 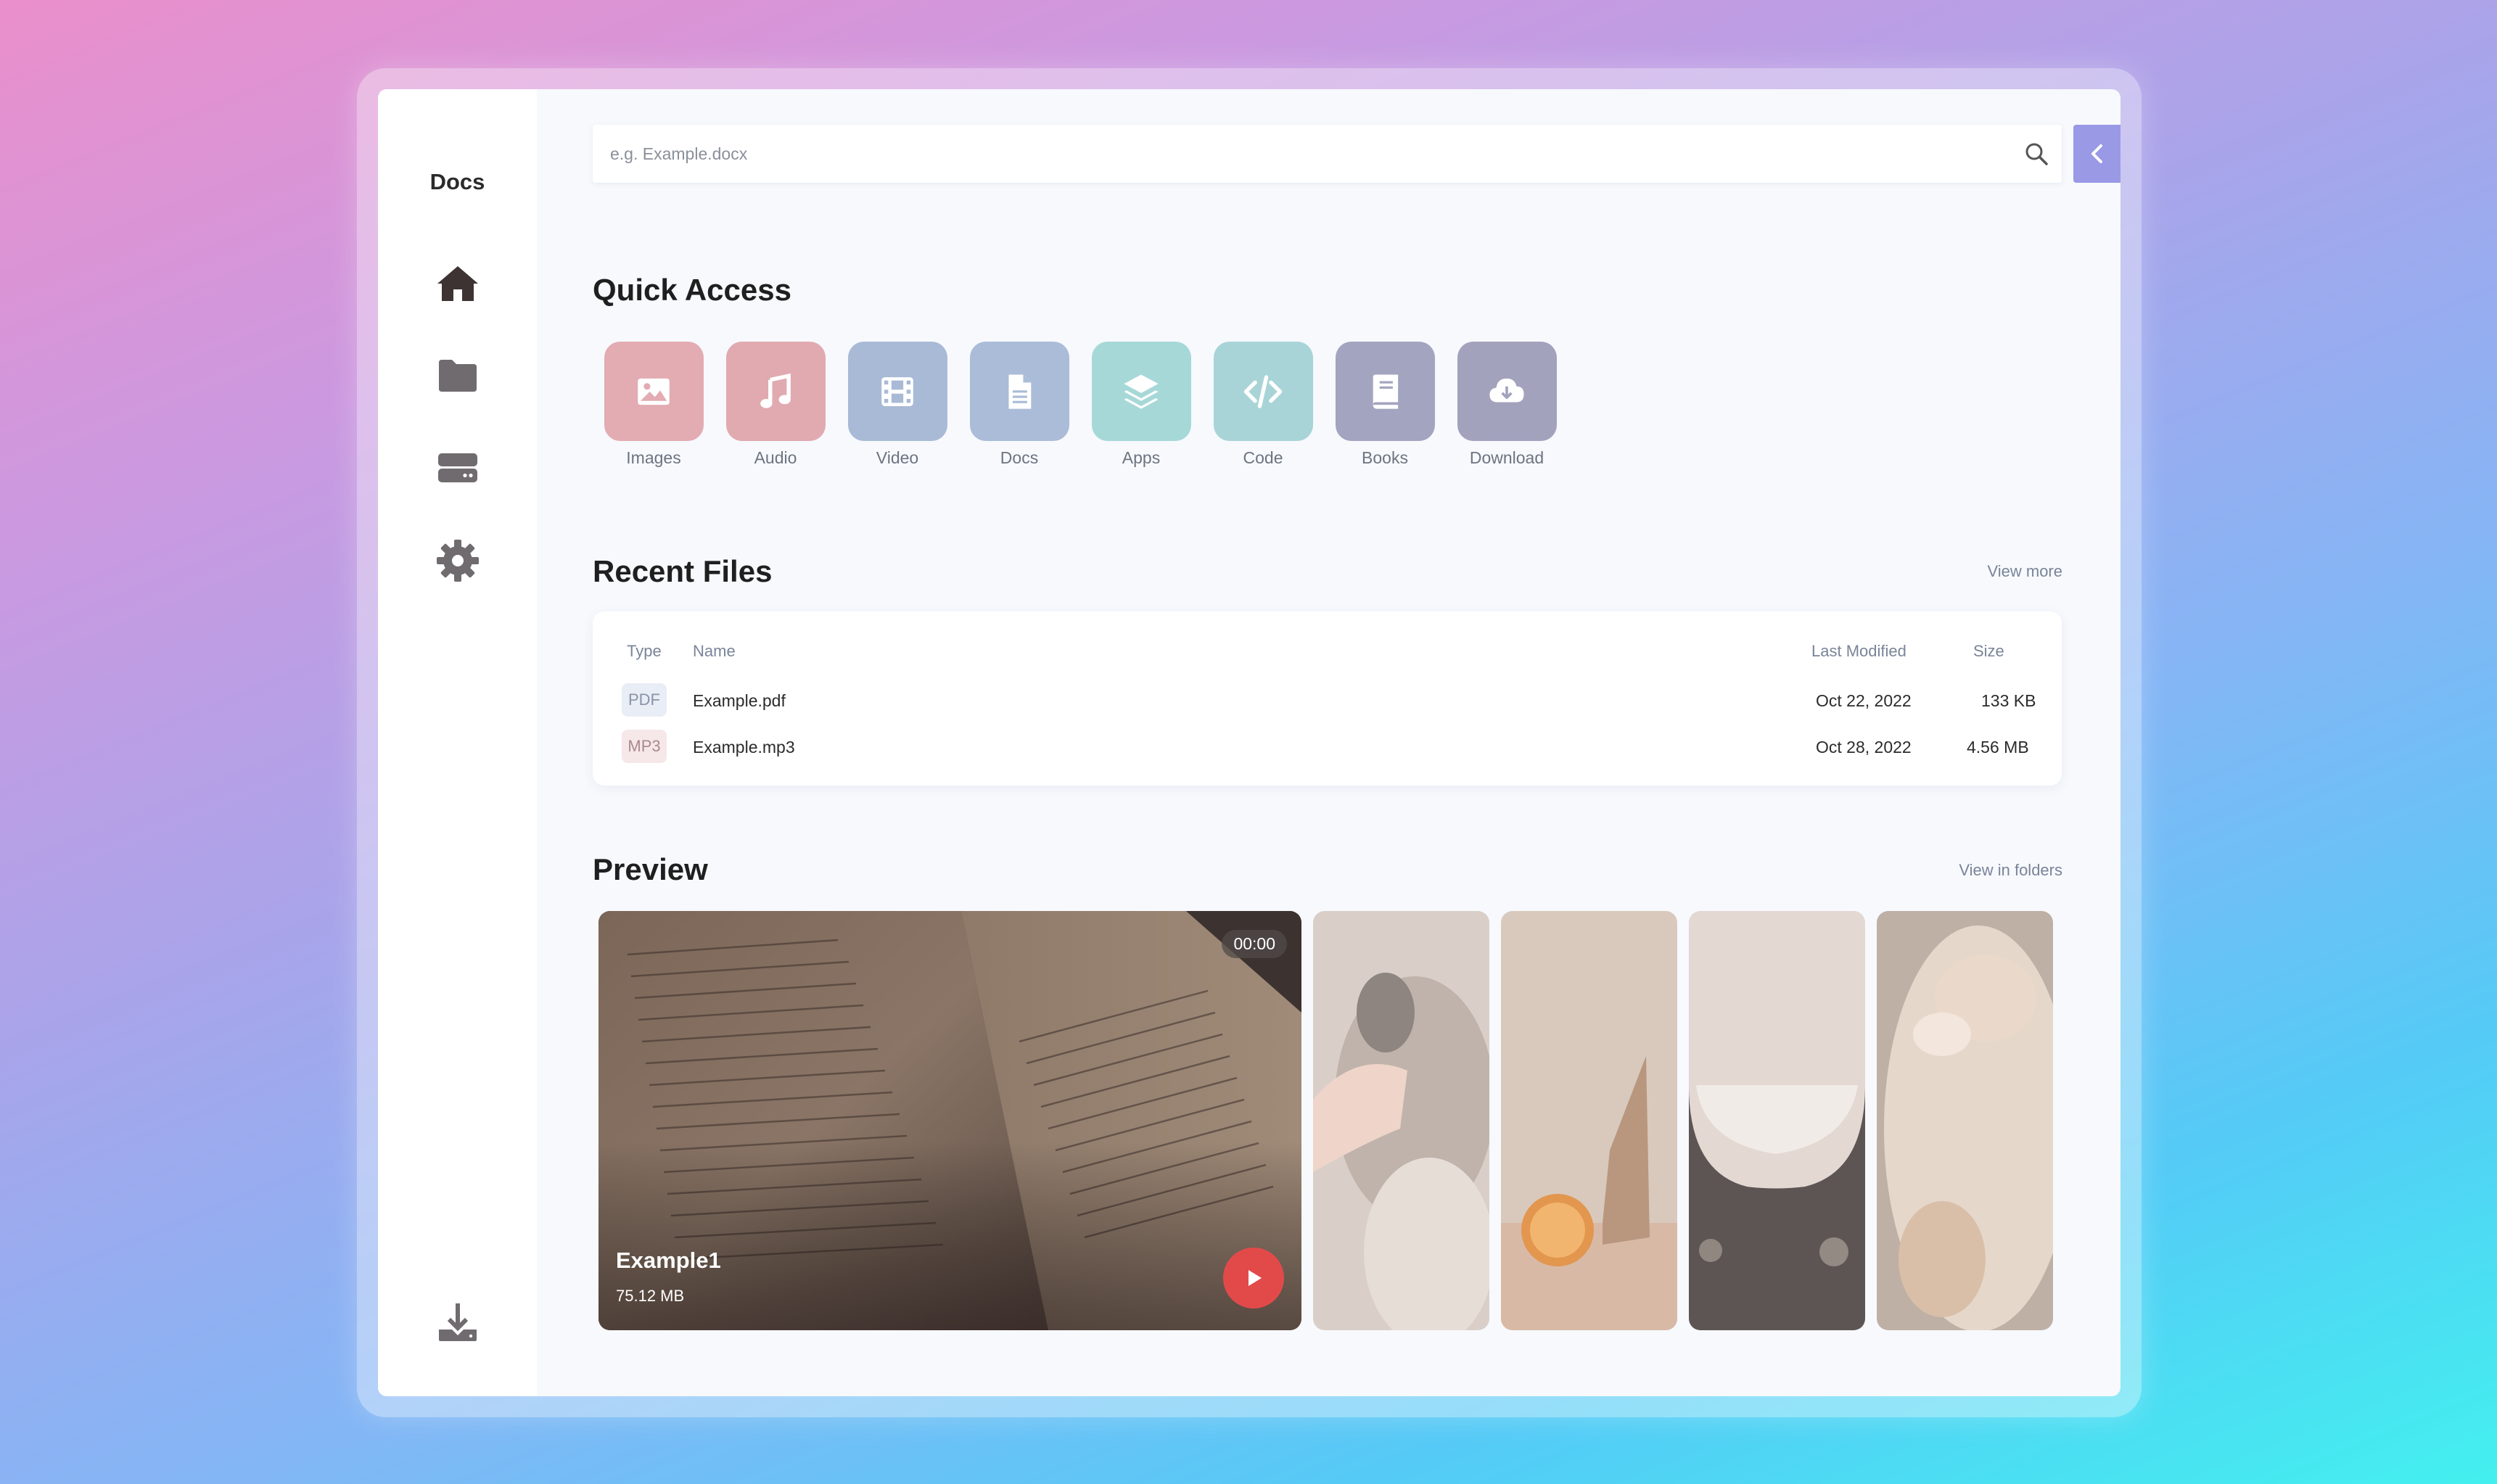 I want to click on quick-access-title: Quick Access, so click(x=692, y=290).